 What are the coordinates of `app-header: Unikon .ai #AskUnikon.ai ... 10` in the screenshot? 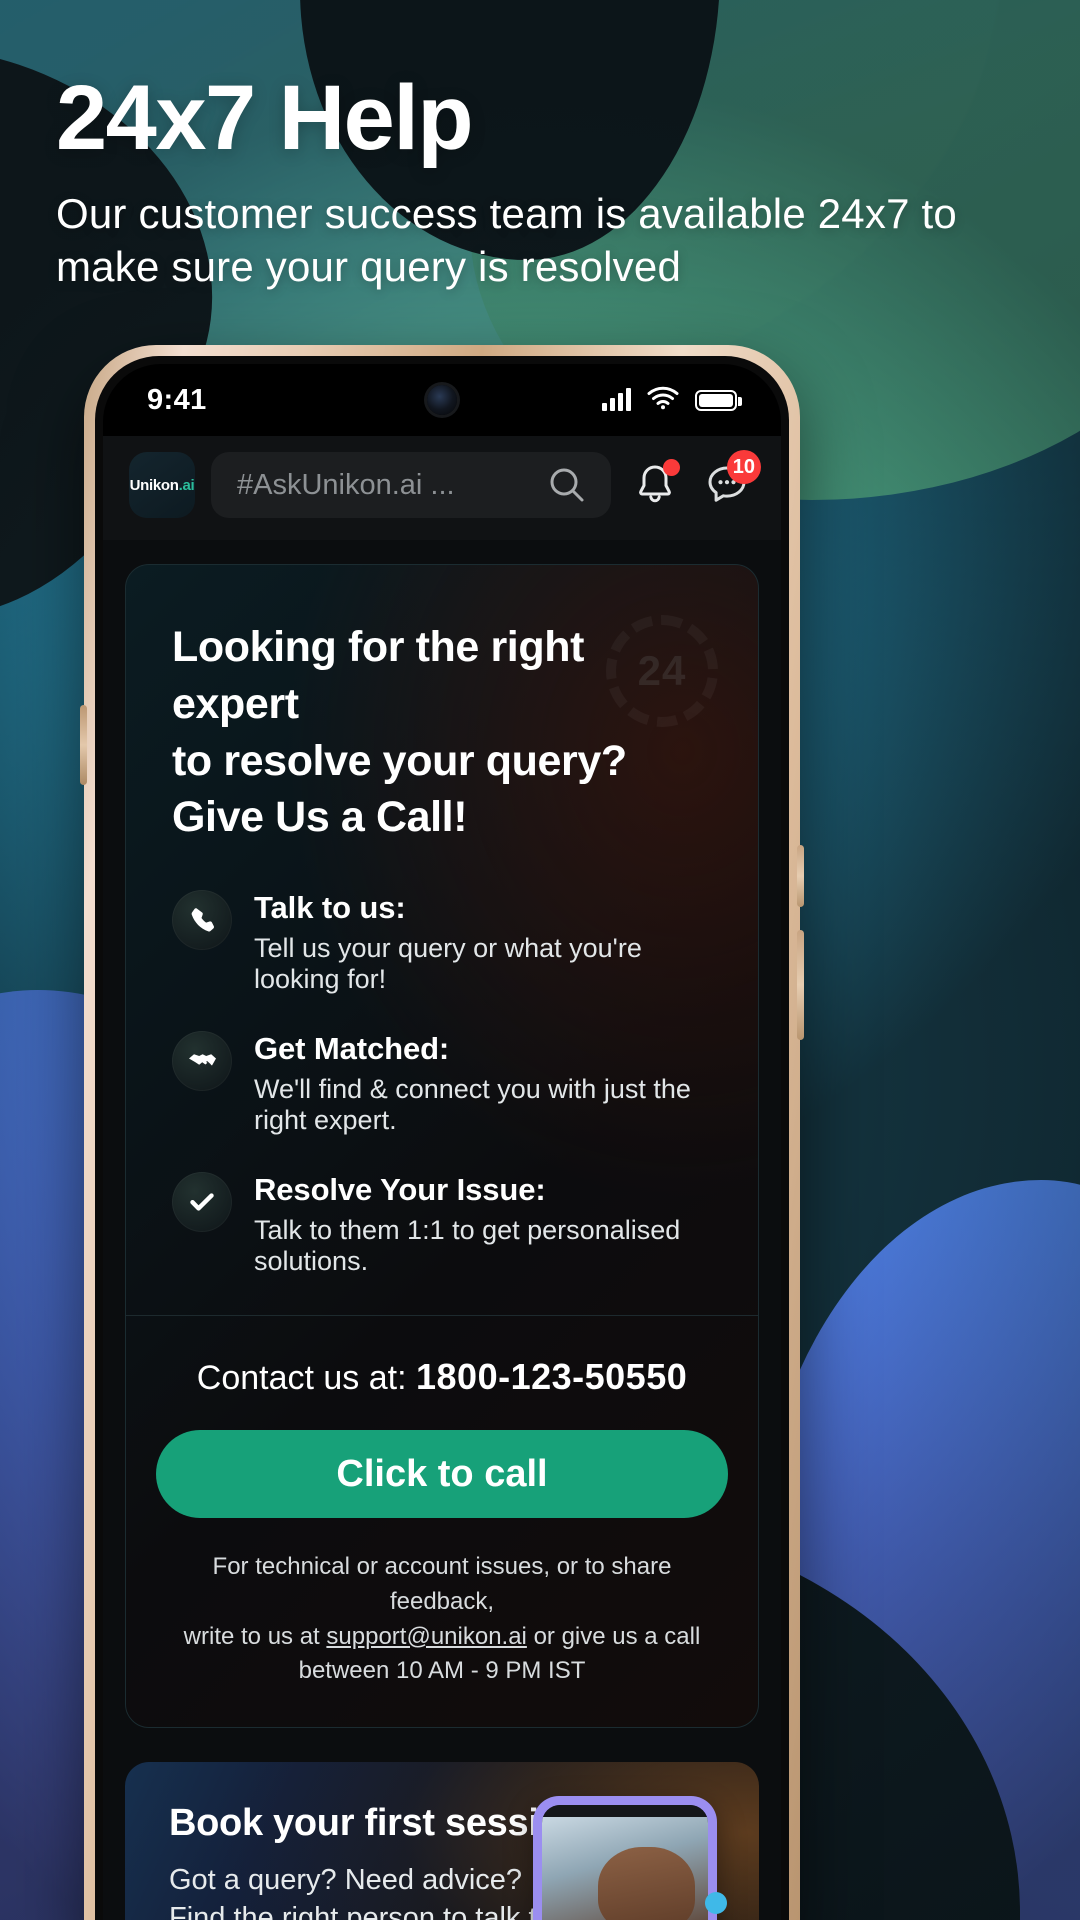 It's located at (442, 488).